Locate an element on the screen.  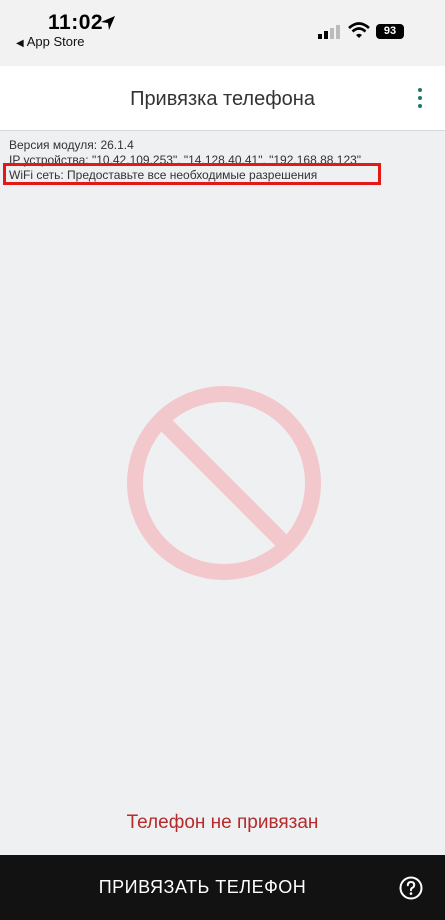
back-triangle-icon: ◀ is located at coordinates (20, 43).